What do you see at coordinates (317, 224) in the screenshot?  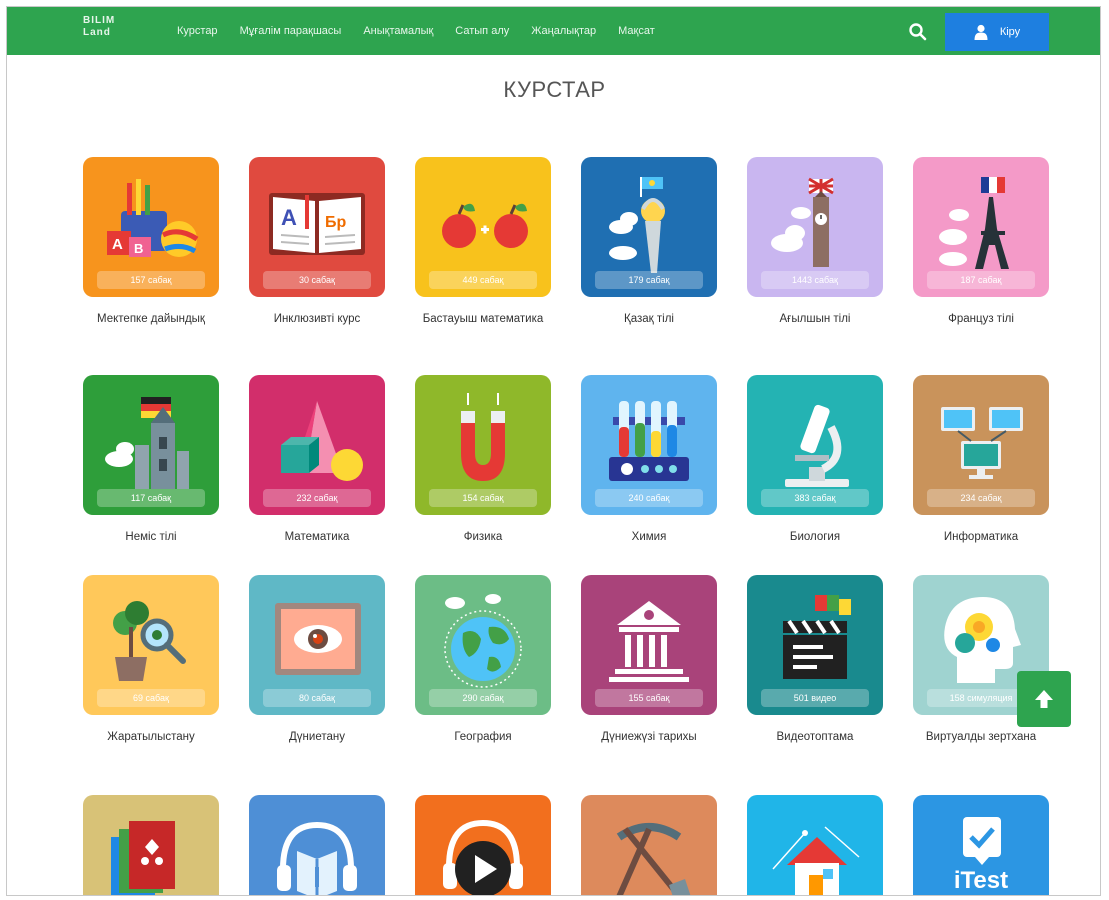 I see `open-book-icon: A Бр` at bounding box center [317, 224].